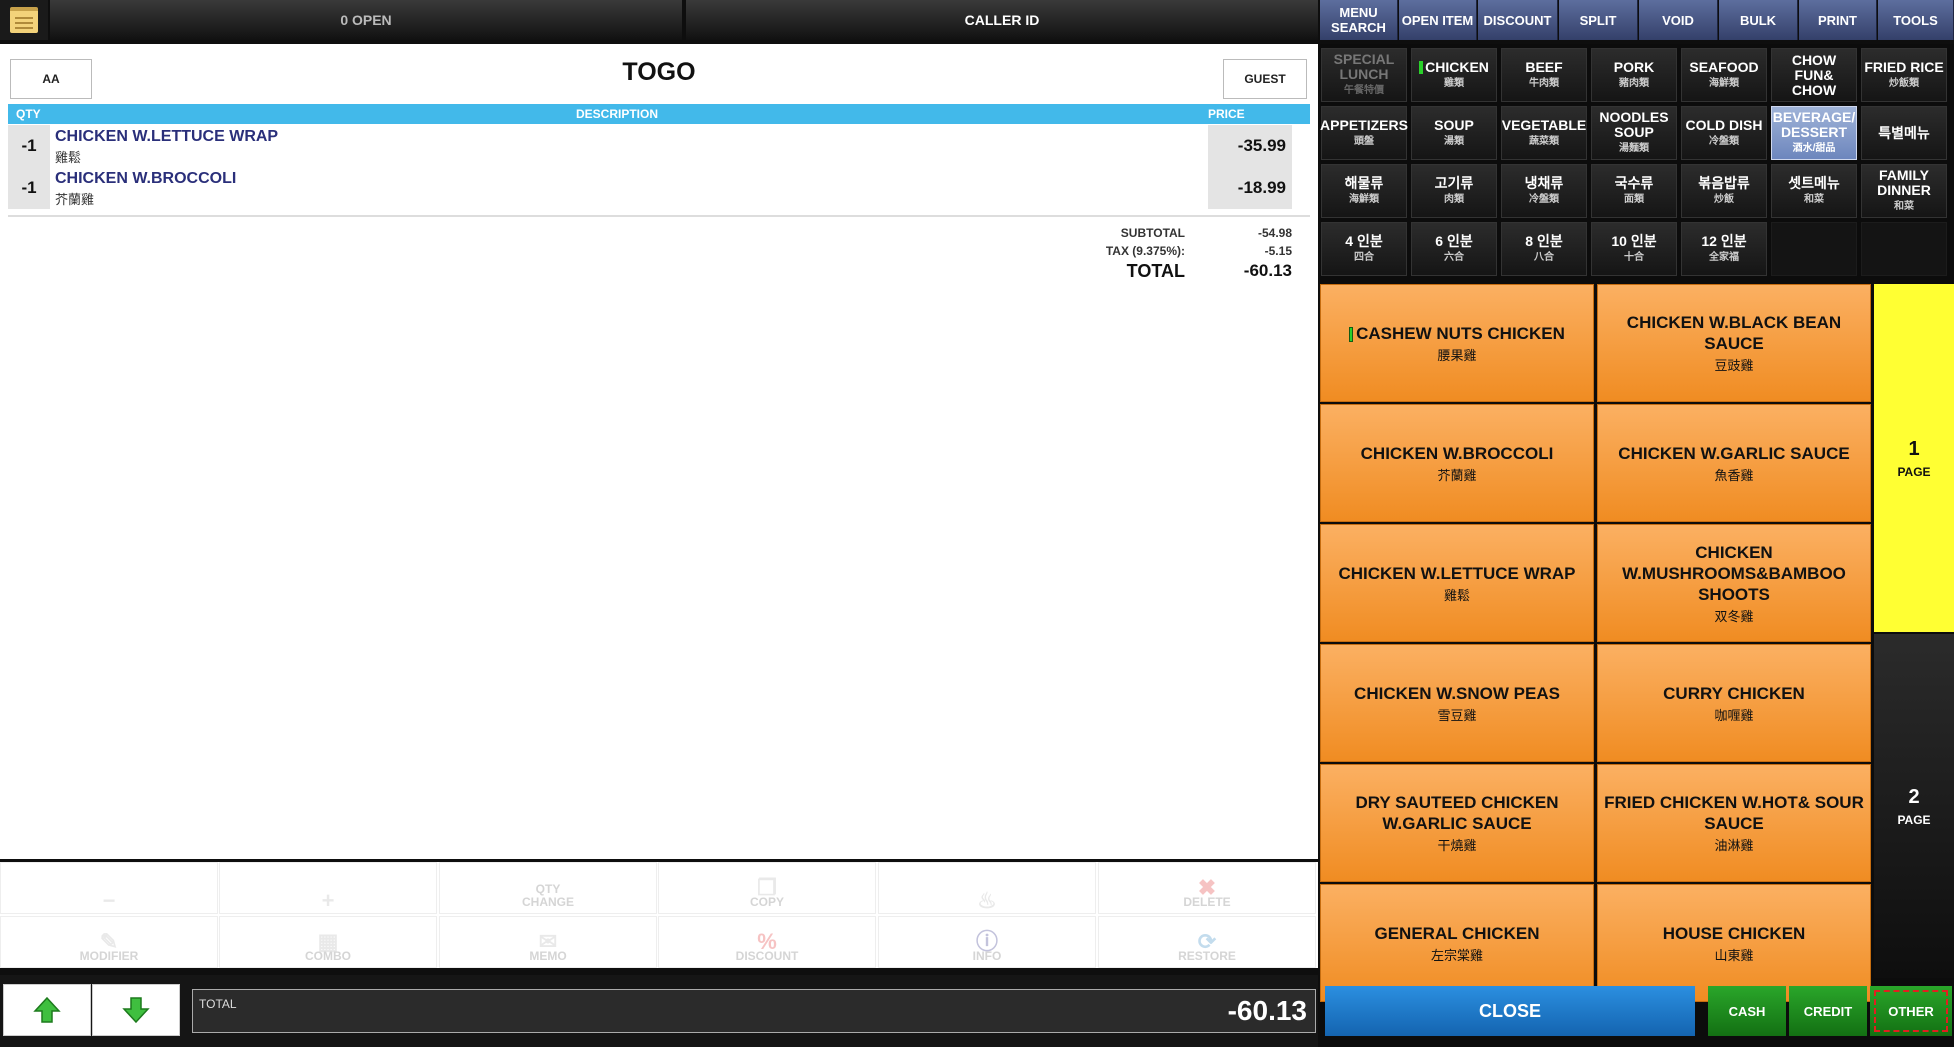  I want to click on category-2: CHICKEN 雞類, so click(1454, 75).